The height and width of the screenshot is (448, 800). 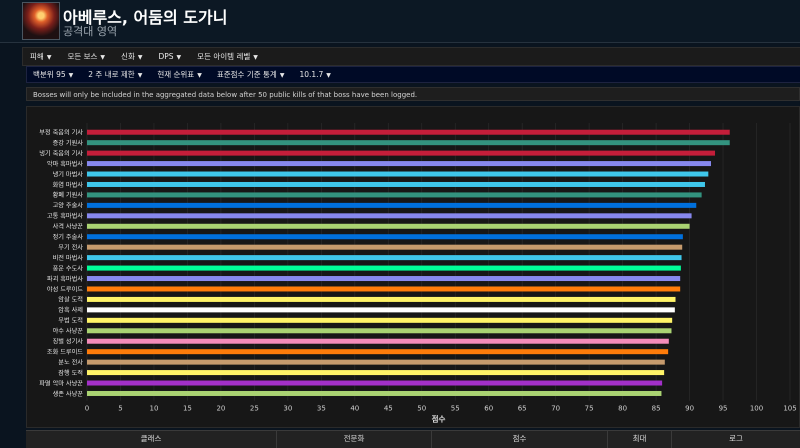 I want to click on y-tick-label: 야수 사냥꾼, so click(x=68, y=331).